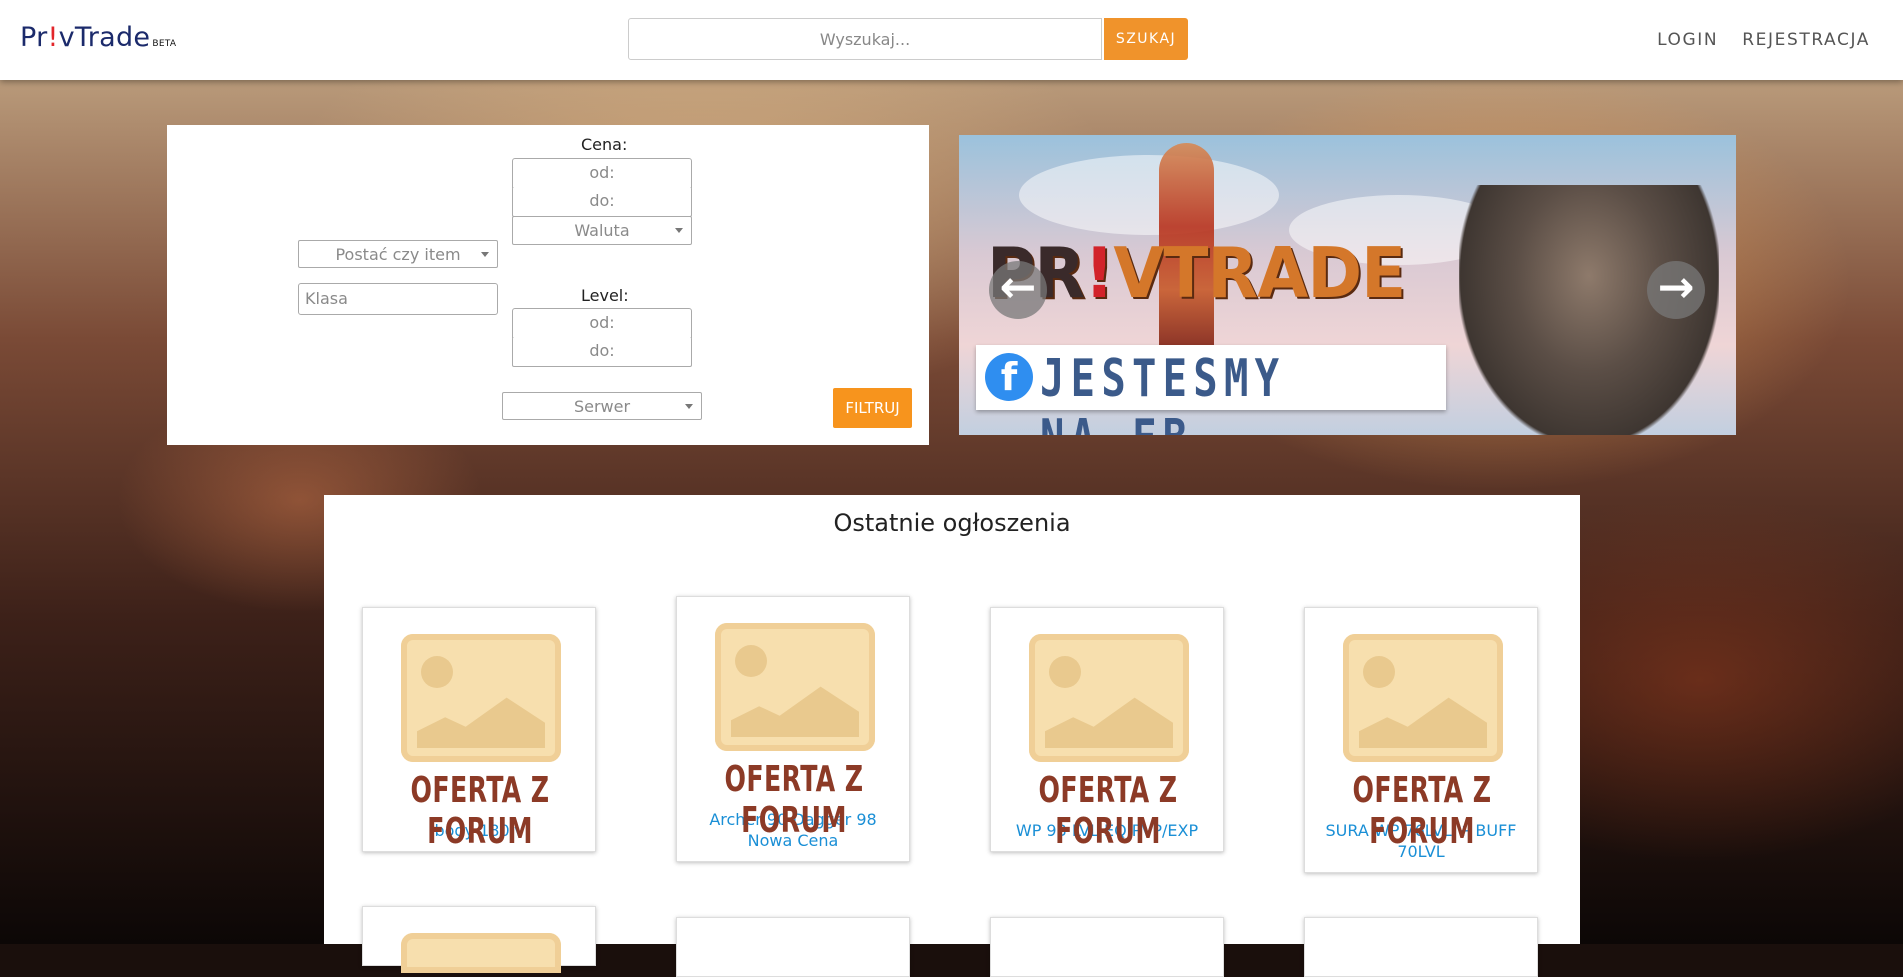 This screenshot has height=977, width=1903. Describe the element at coordinates (604, 144) in the screenshot. I see `price-label: Cena:` at that location.